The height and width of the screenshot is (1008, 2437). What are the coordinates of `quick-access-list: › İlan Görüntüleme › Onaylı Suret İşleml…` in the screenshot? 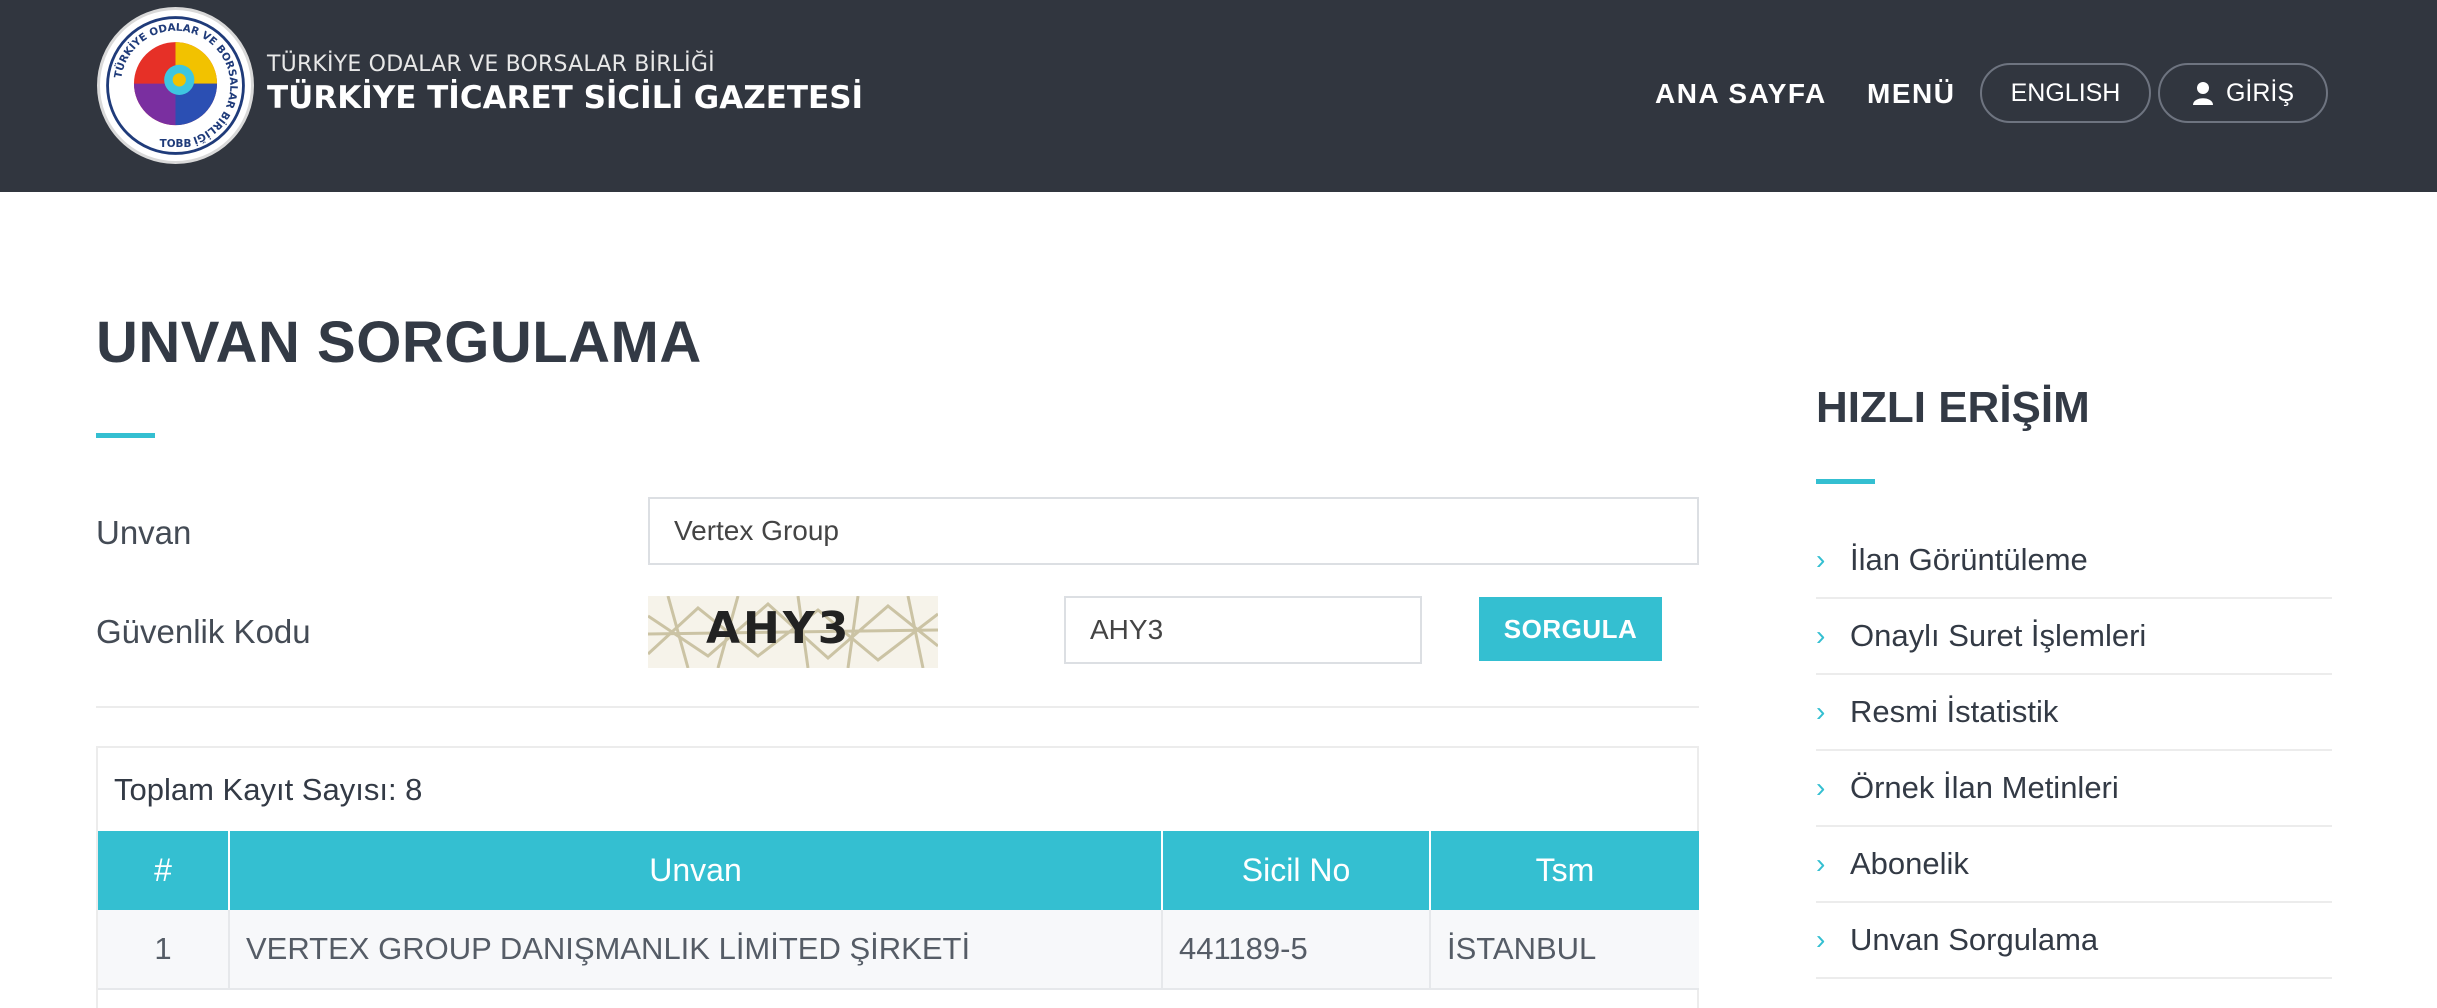 It's located at (2074, 751).